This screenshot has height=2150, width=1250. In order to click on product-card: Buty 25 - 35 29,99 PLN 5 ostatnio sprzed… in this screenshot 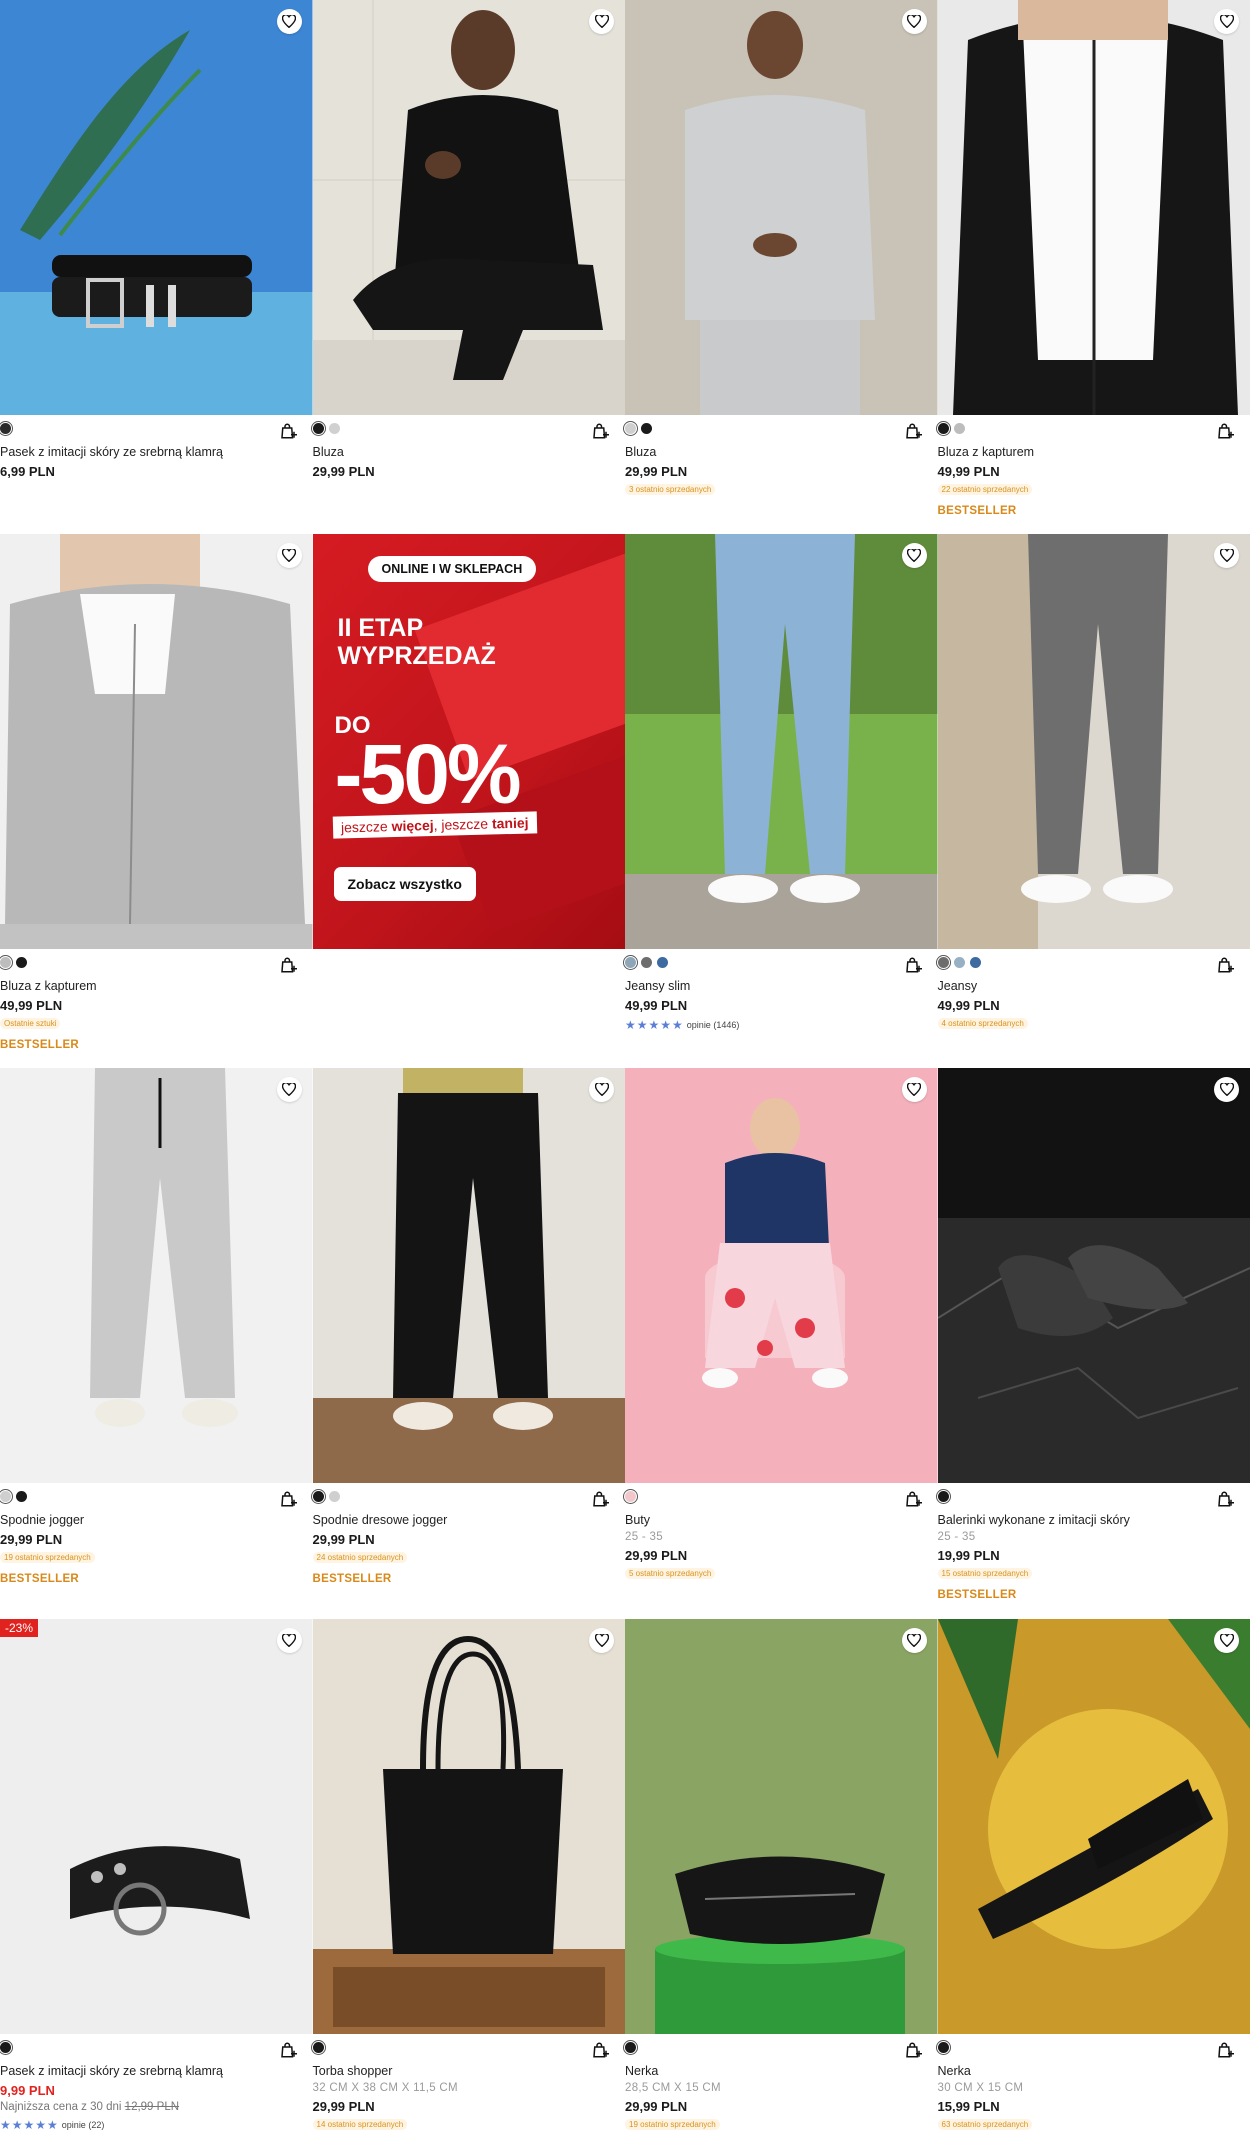, I will do `click(781, 1334)`.